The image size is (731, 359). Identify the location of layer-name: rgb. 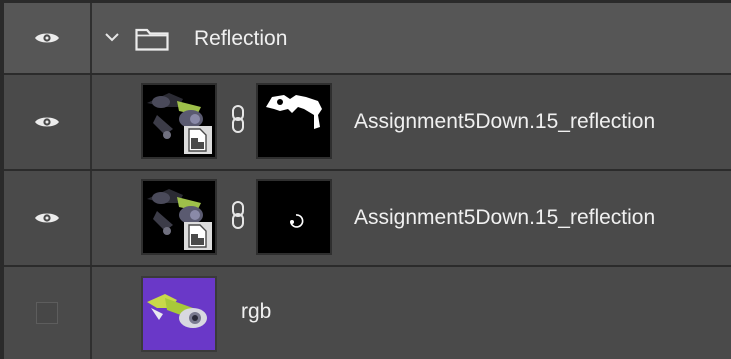
(256, 312).